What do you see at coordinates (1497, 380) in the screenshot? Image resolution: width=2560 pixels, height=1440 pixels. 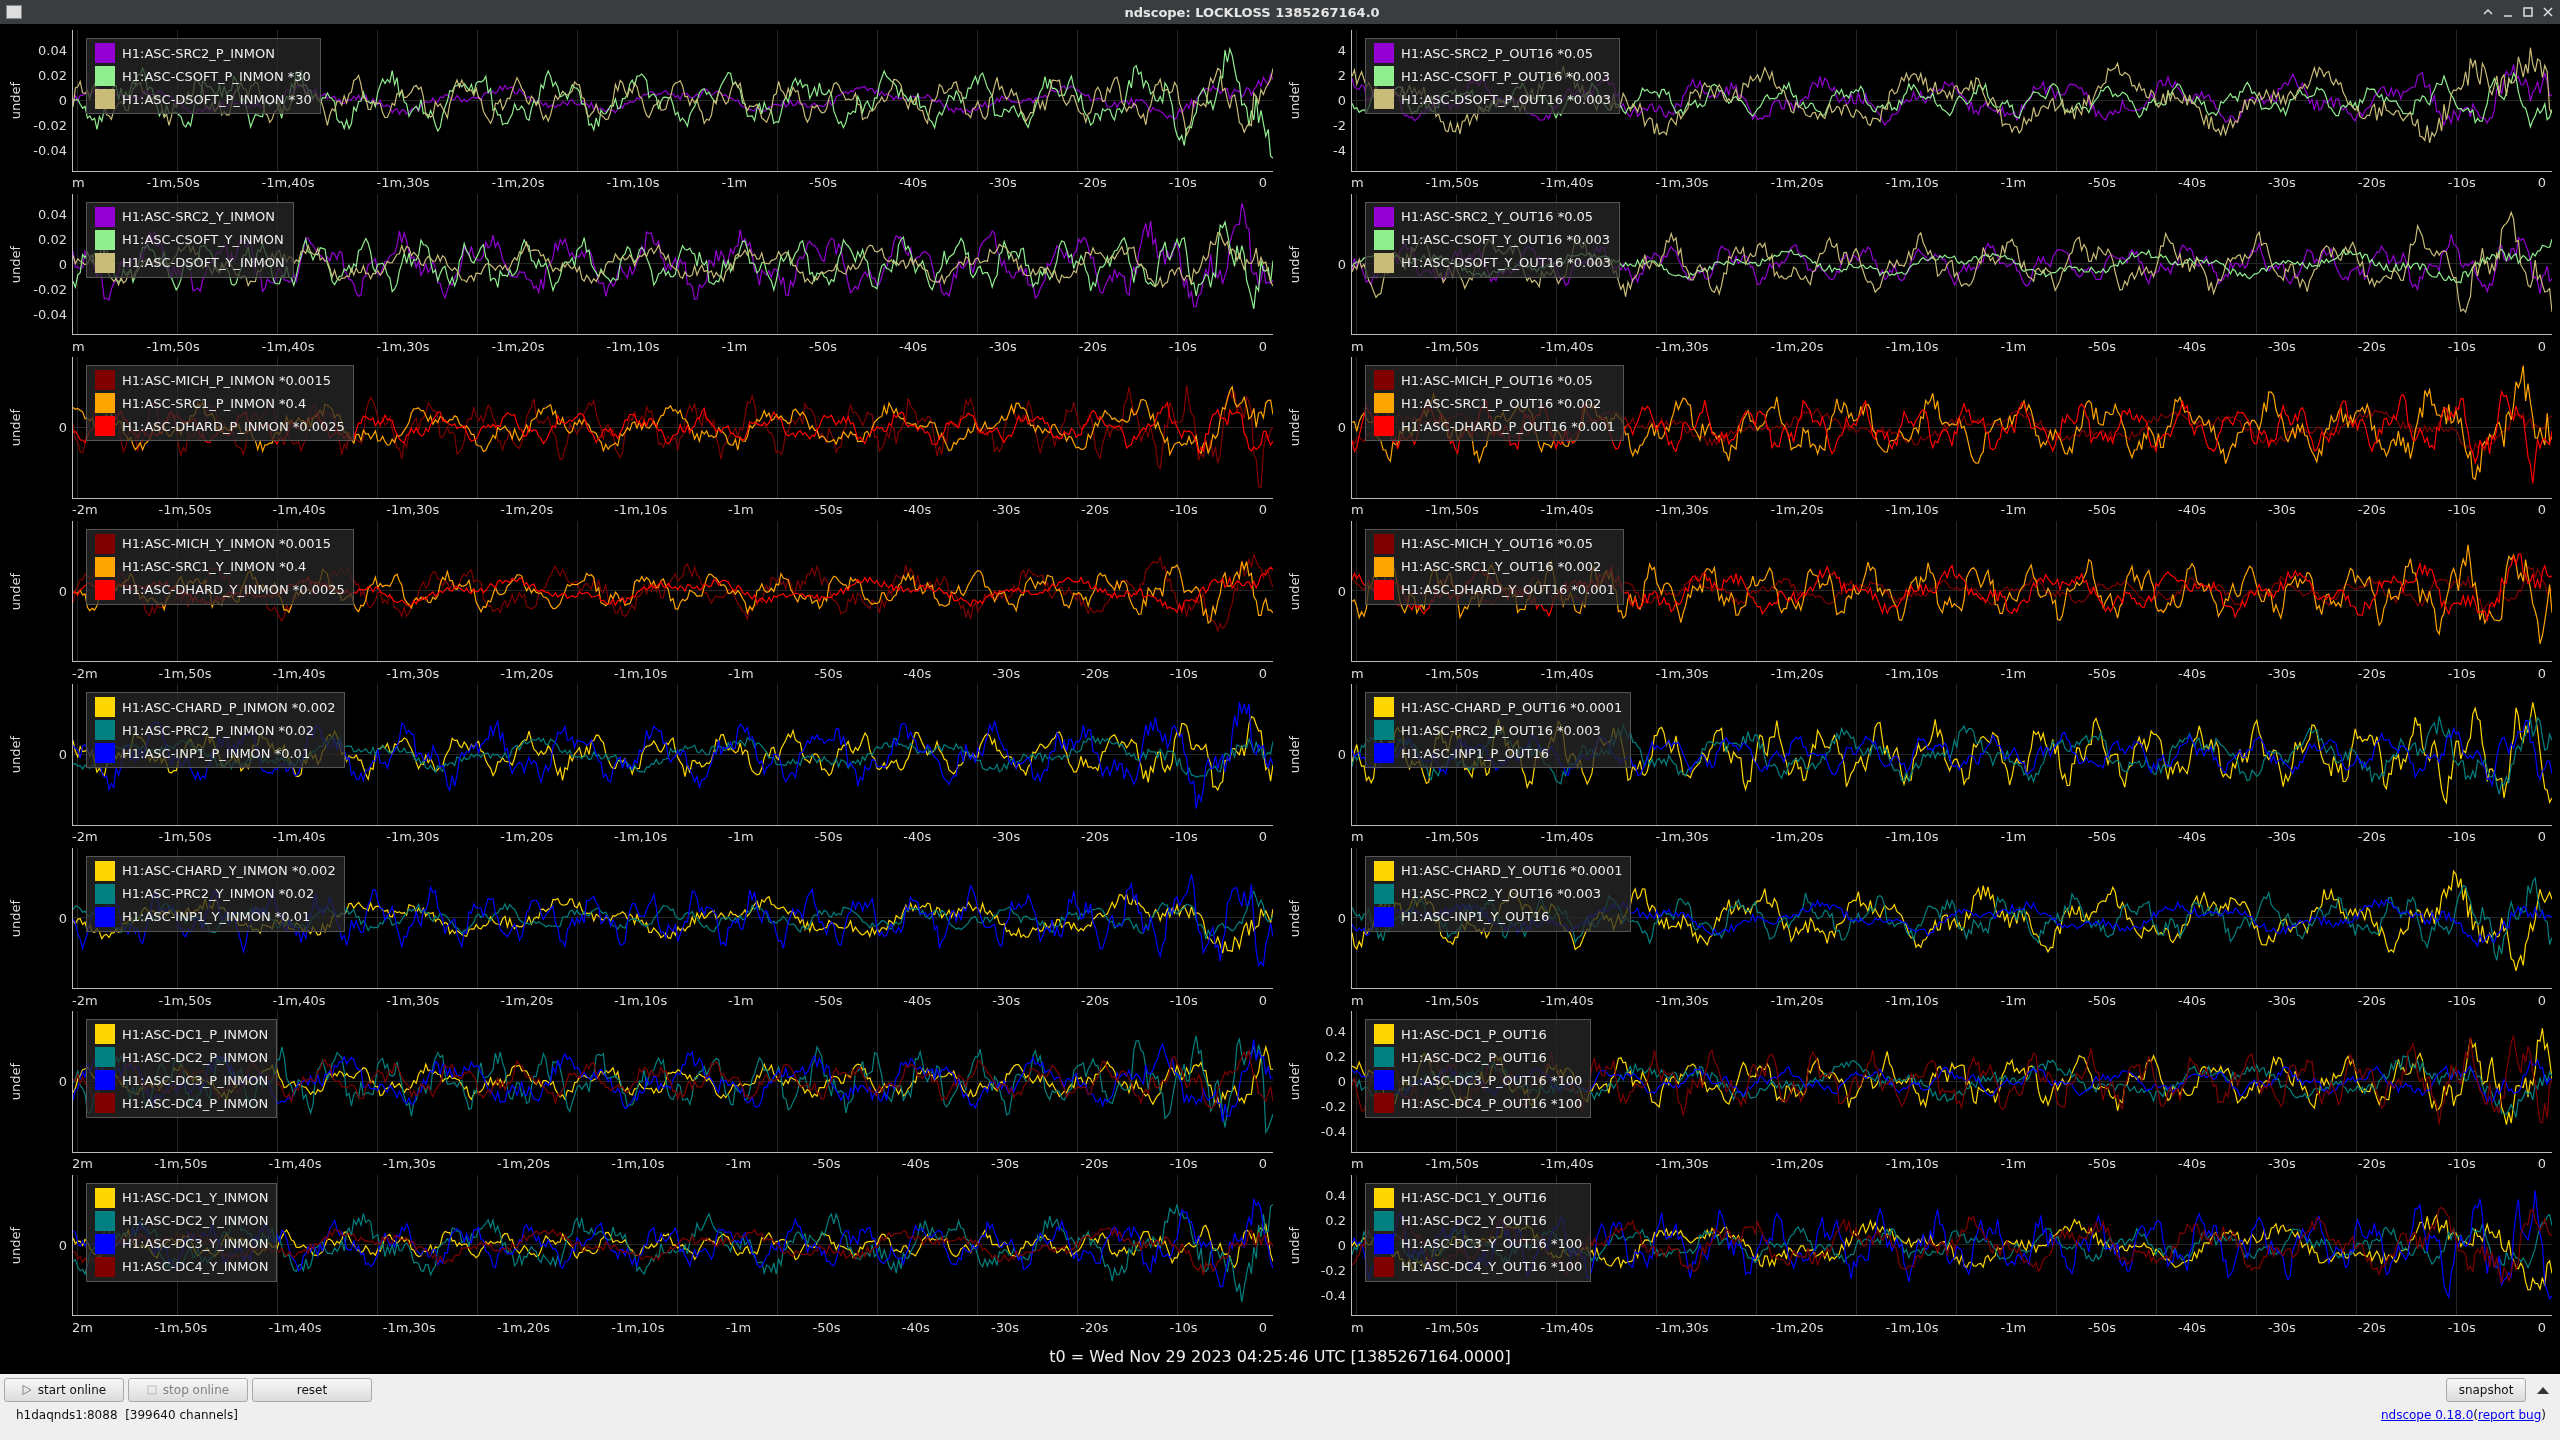 I see `channel-label: H1:ASC-MICH_P_OUT16 *0.05` at bounding box center [1497, 380].